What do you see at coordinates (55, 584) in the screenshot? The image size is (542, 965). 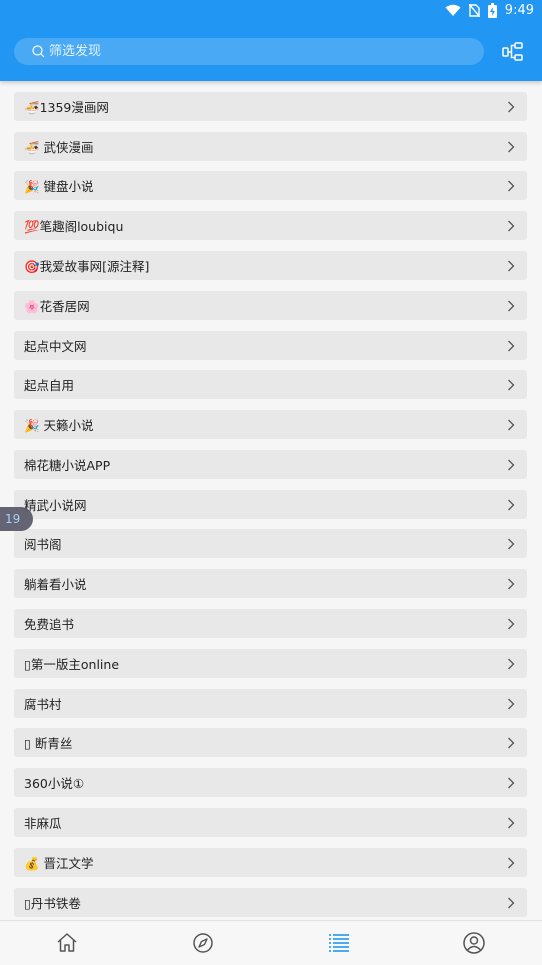 I see `list-item-label: 躺着看小说` at bounding box center [55, 584].